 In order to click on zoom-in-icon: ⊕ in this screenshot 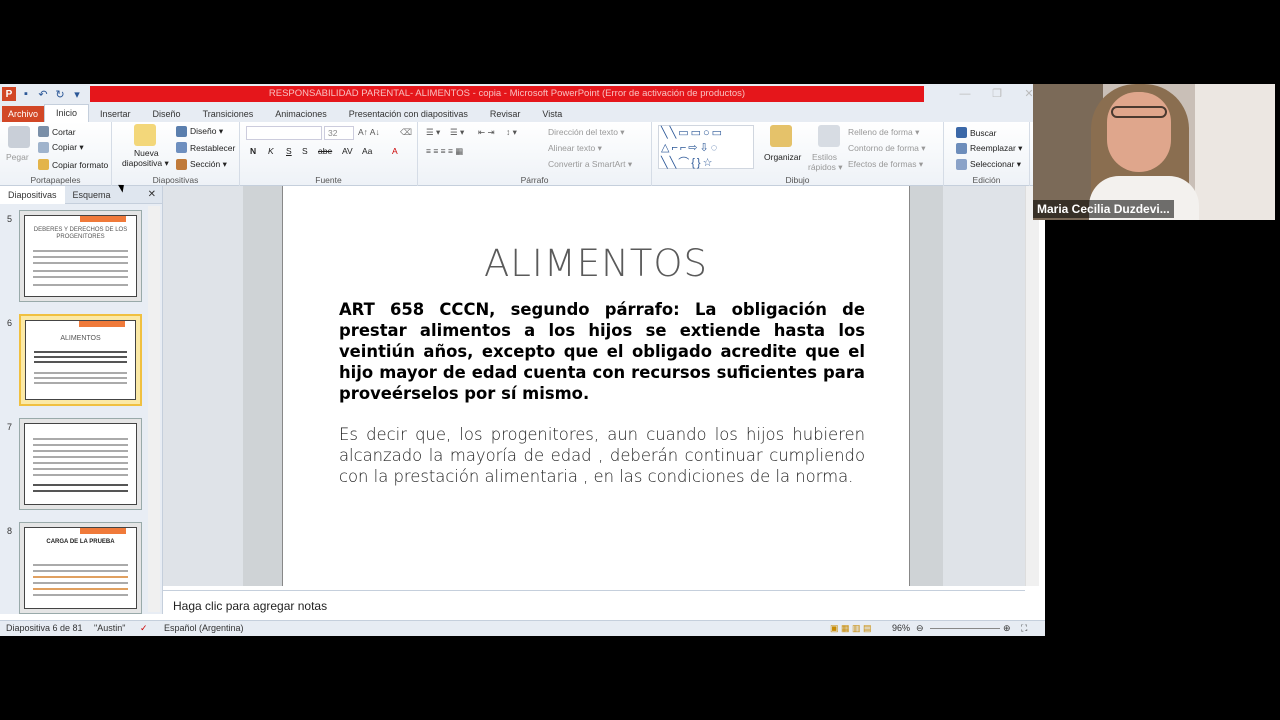, I will do `click(1007, 628)`.